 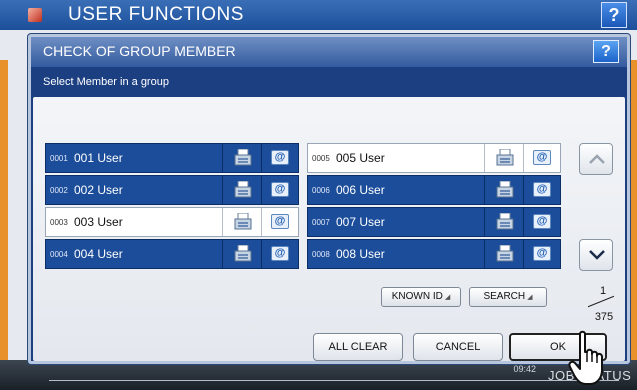 What do you see at coordinates (360, 254) in the screenshot?
I see `member-name: 008 User` at bounding box center [360, 254].